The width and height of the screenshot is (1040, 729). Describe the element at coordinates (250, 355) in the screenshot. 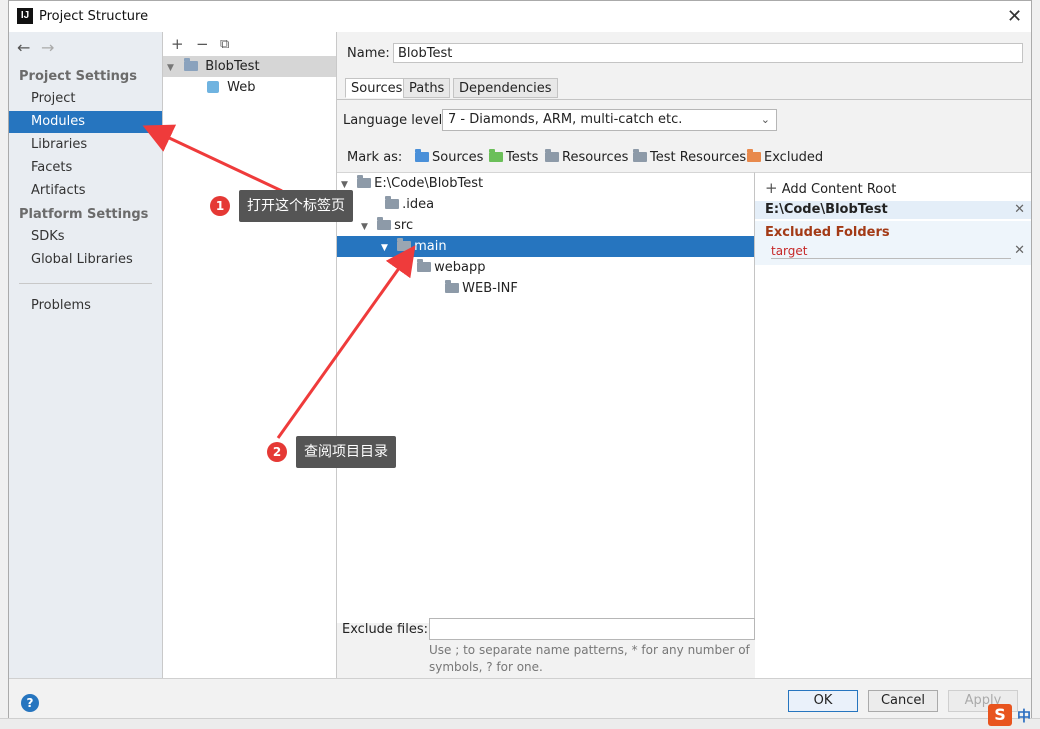

I see `module-tree-panel: + − ⧉ ▼ BlobTest Web` at that location.